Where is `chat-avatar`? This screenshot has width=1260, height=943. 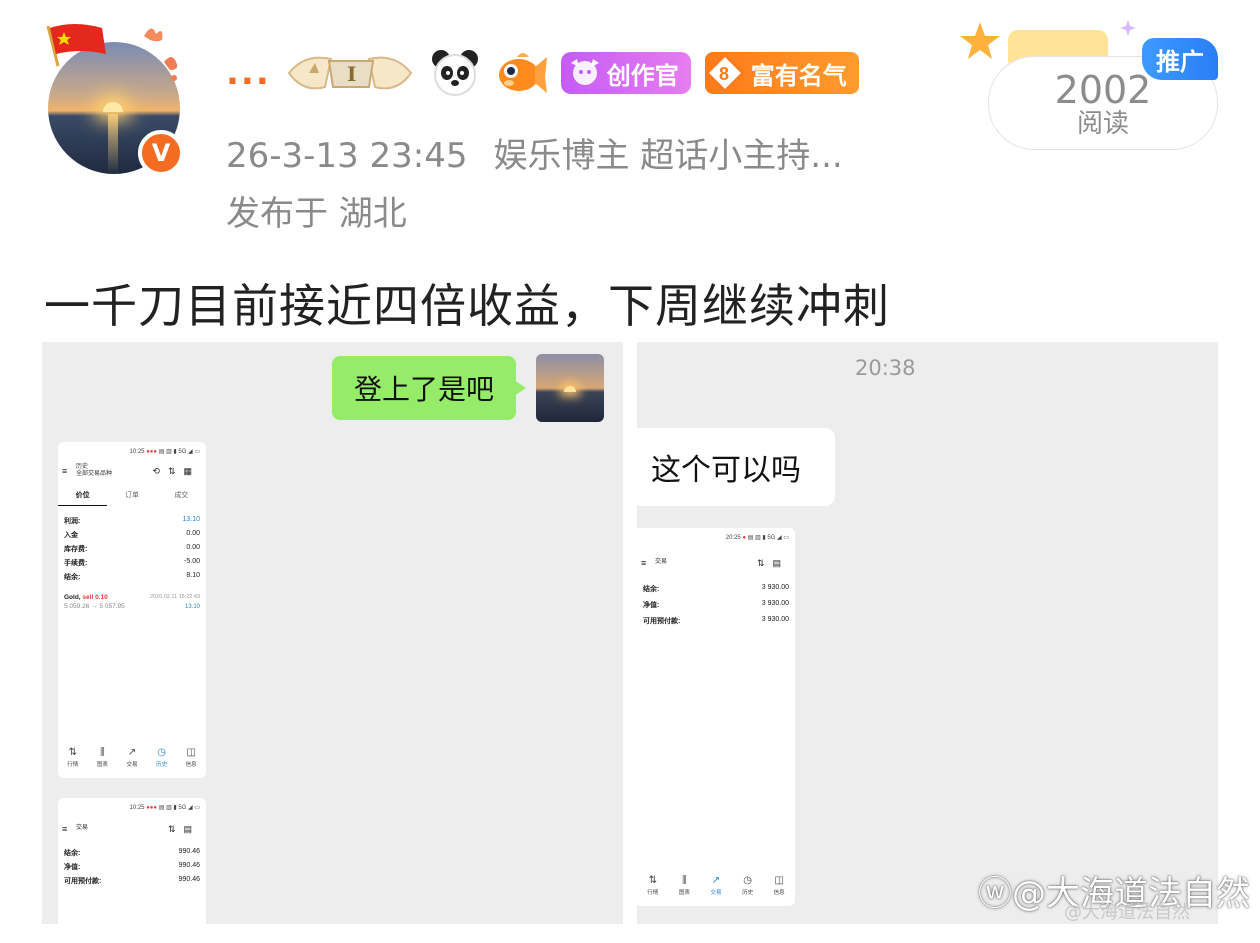 chat-avatar is located at coordinates (570, 388).